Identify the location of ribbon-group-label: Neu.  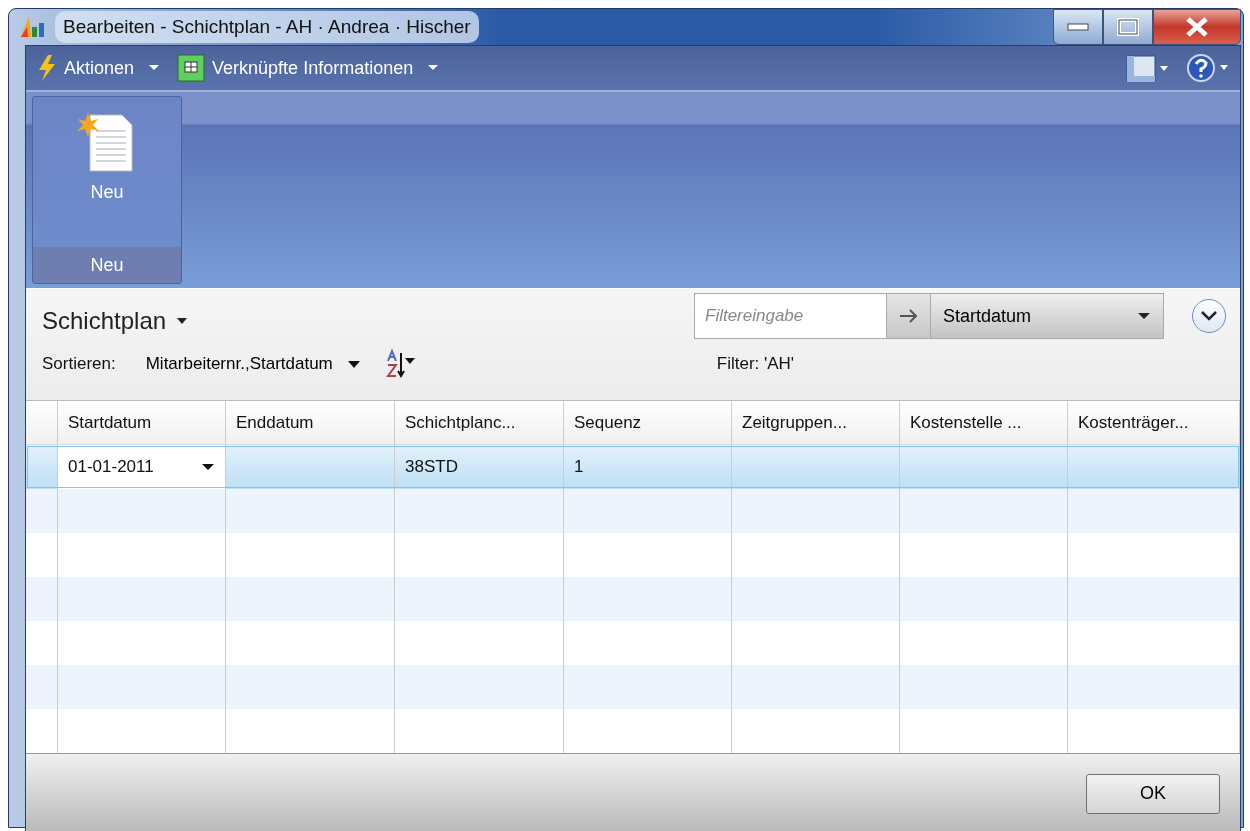
(107, 265).